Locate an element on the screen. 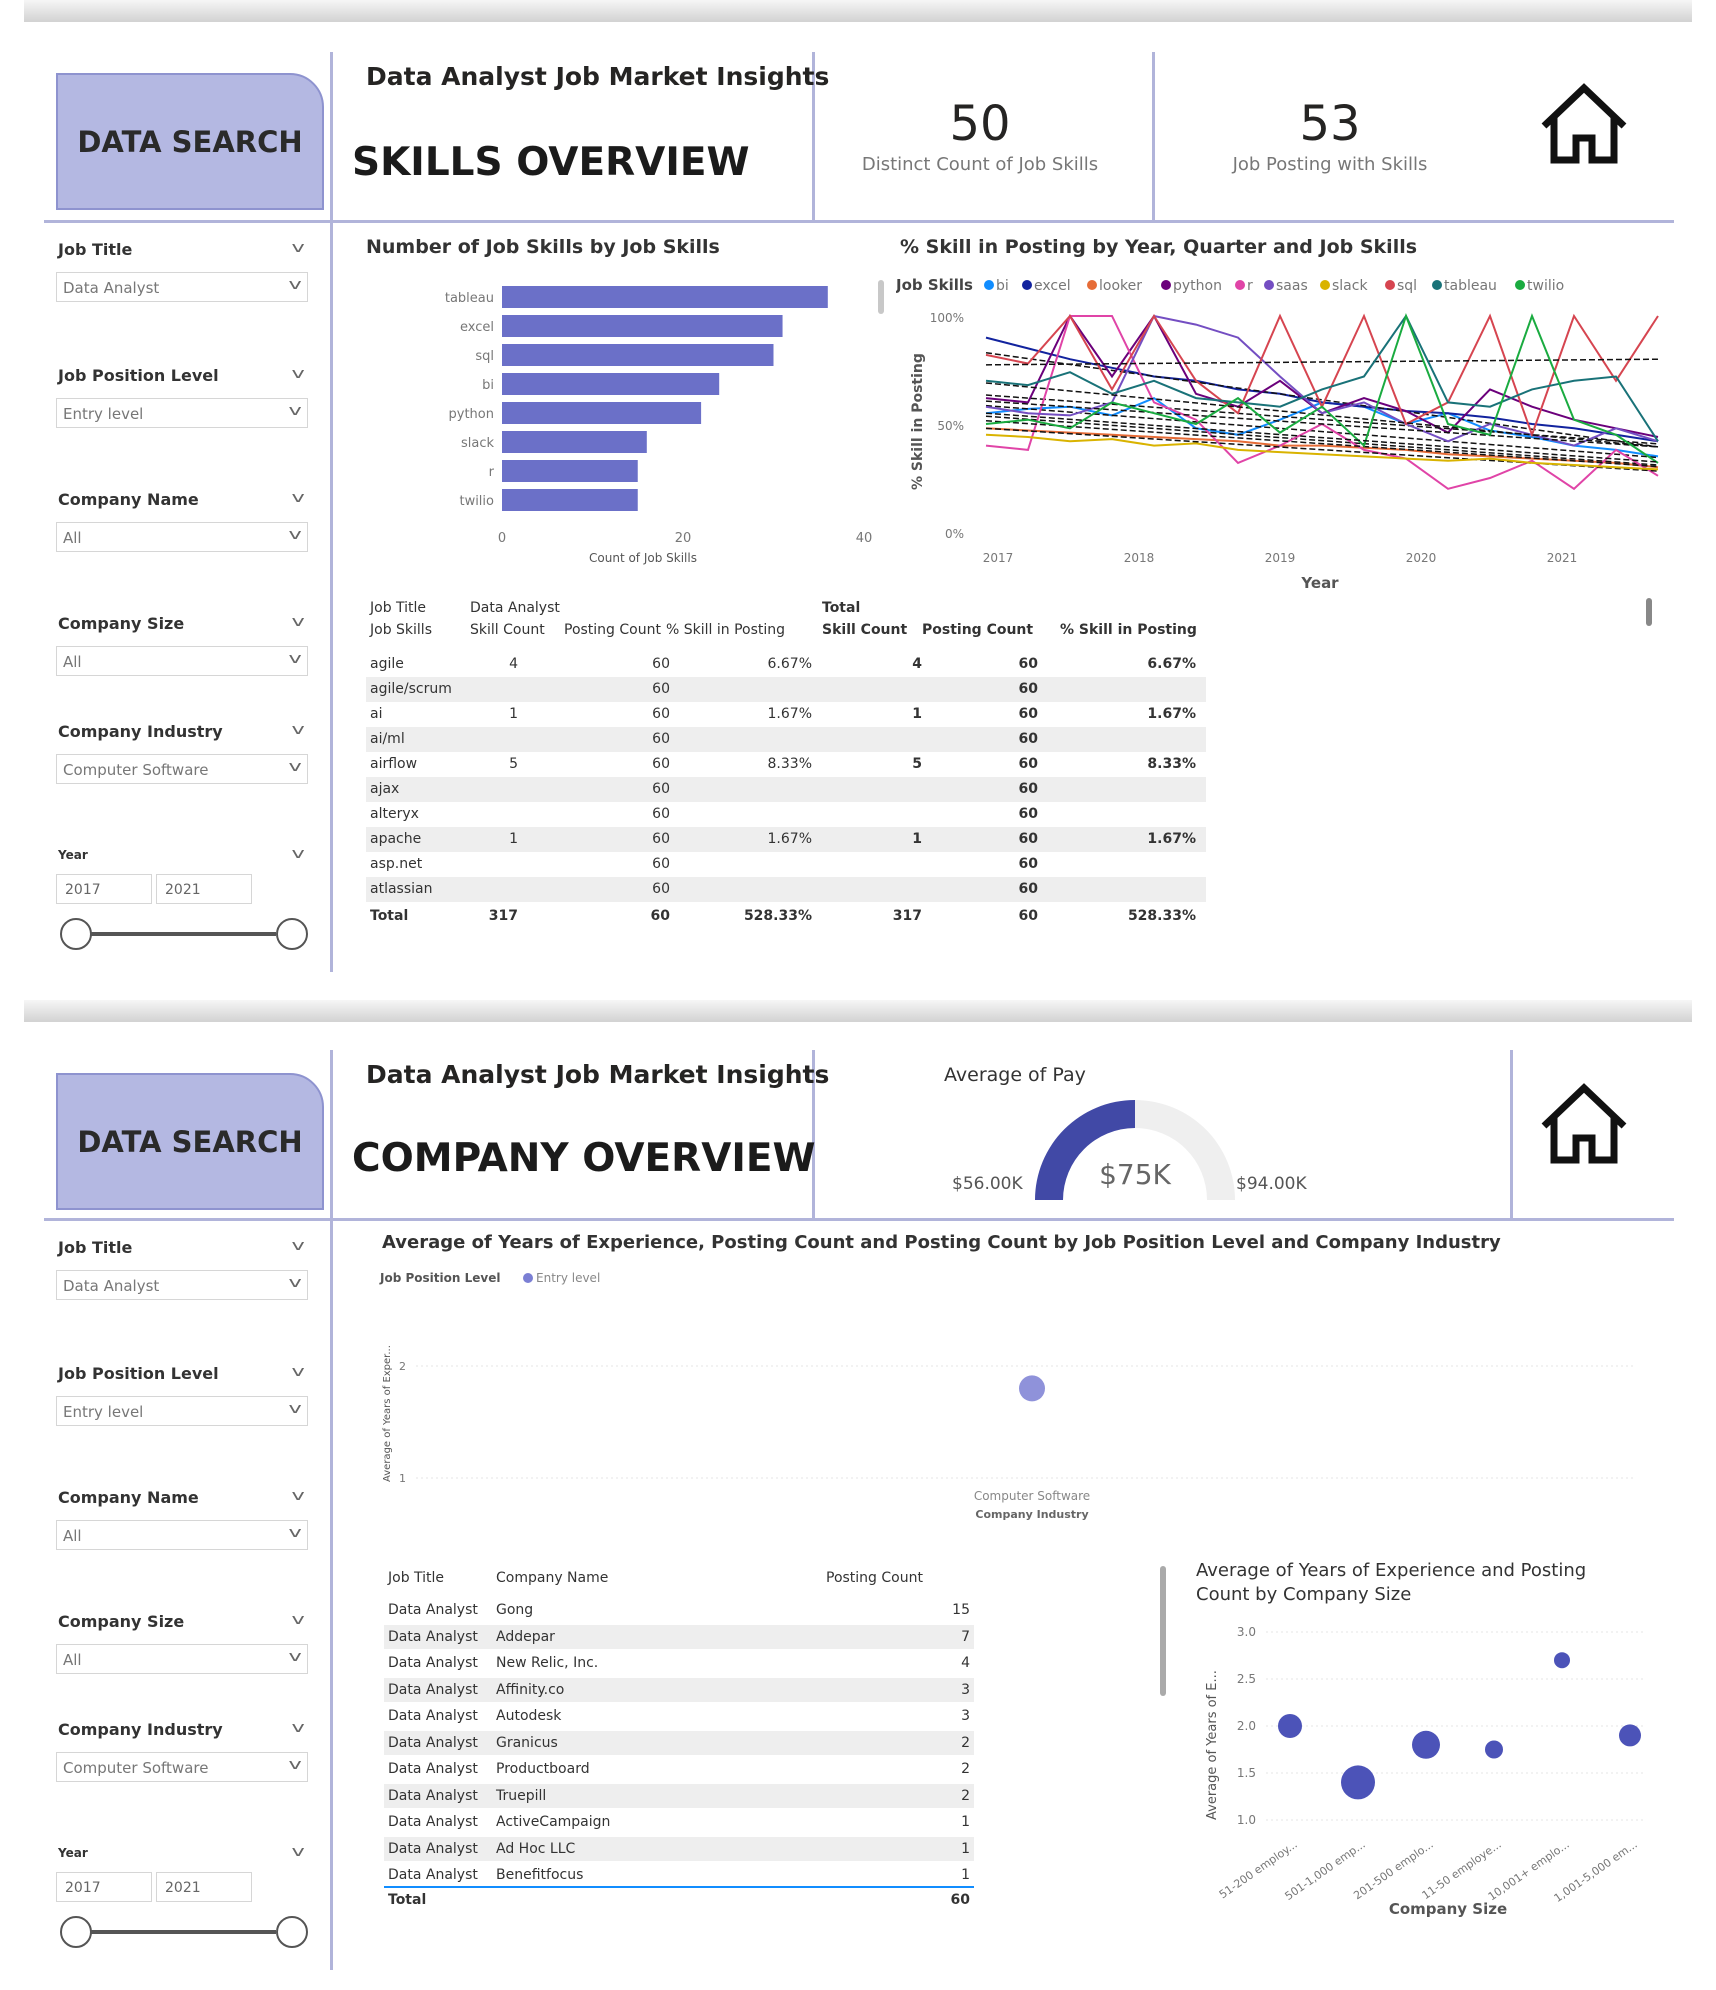 The width and height of the screenshot is (1716, 1990). report-title: Data Analyst Job Market Insights is located at coordinates (598, 1074).